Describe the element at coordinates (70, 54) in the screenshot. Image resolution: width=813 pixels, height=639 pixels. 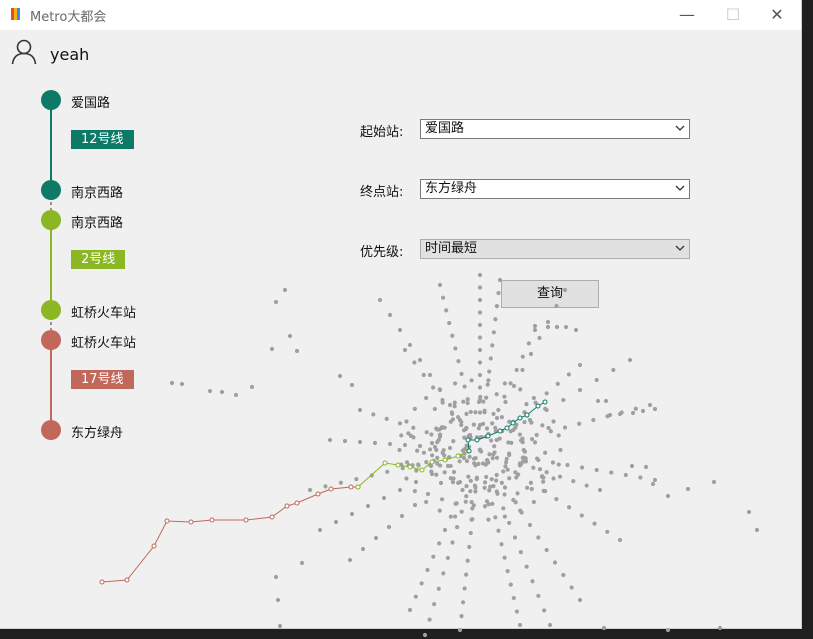
I see `username: yeah` at that location.